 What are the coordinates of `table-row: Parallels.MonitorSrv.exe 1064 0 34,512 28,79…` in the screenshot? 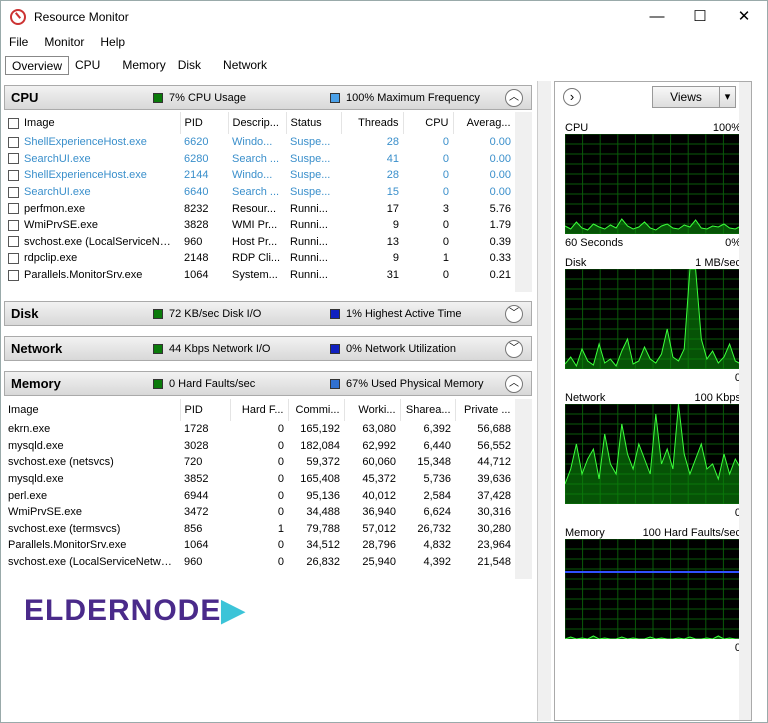 It's located at (259, 545).